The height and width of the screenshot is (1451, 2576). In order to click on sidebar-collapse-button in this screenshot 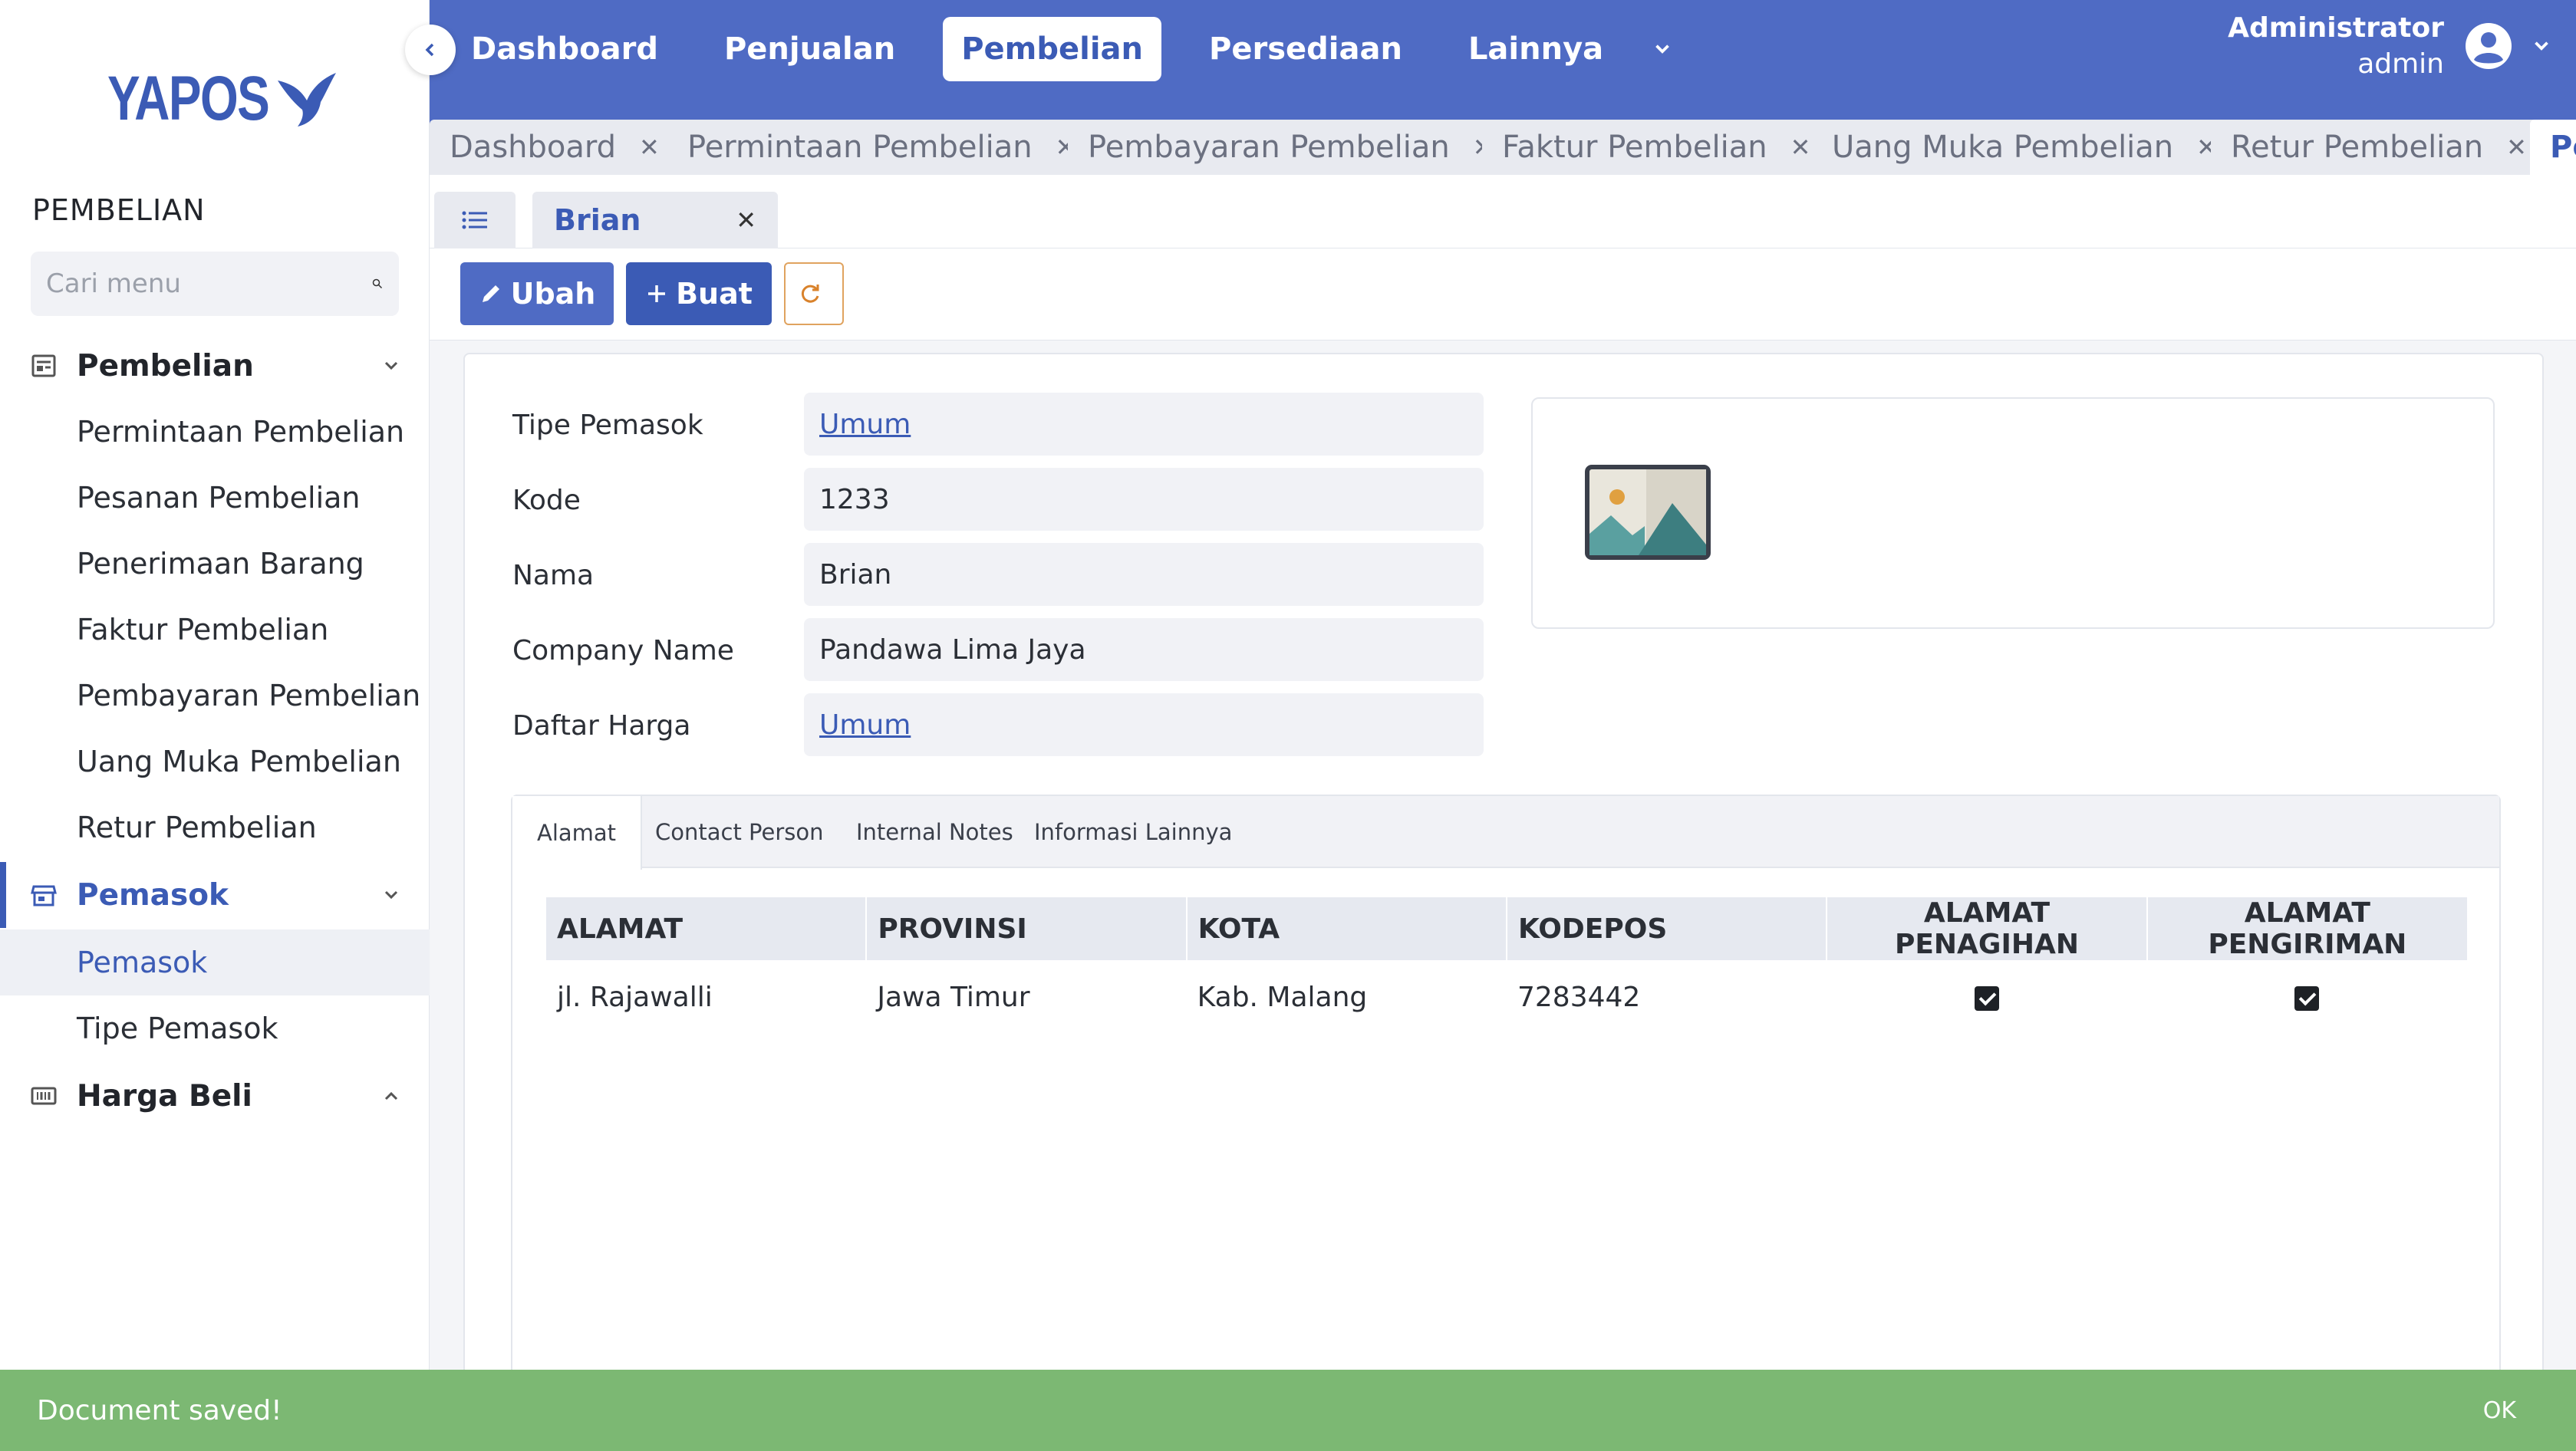, I will do `click(430, 50)`.